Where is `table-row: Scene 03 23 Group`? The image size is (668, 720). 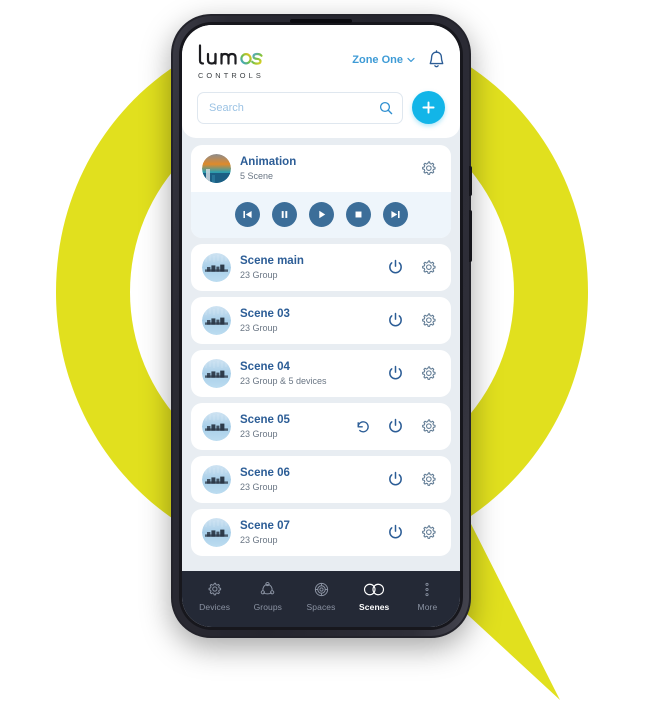 table-row: Scene 03 23 Group is located at coordinates (321, 320).